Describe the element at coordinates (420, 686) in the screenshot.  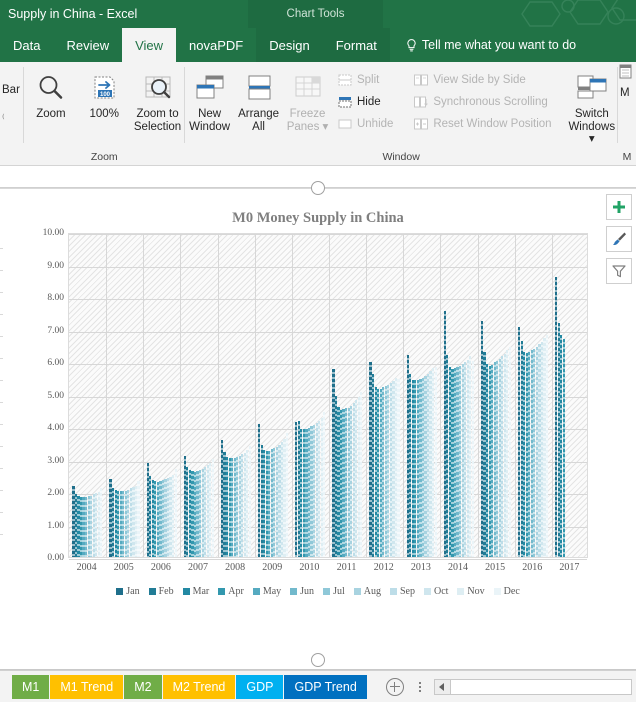
I see `tab-overflow-menu` at that location.